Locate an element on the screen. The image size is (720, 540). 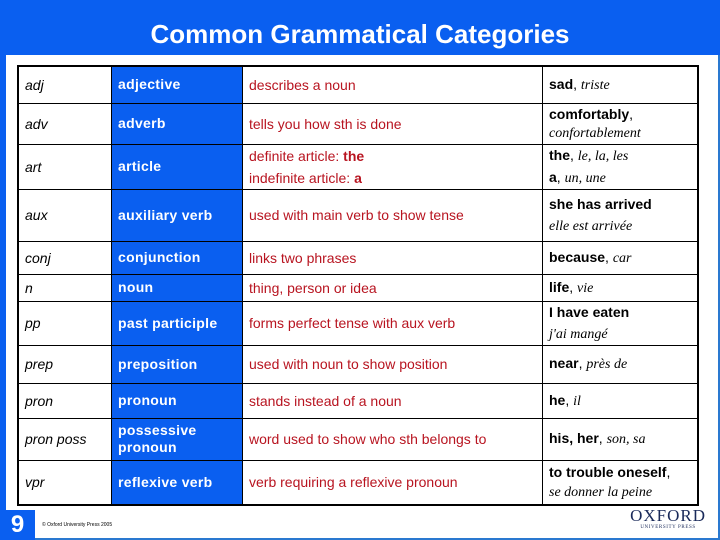
copyright-notice: © Oxford University Press 2005 is located at coordinates (77, 525).